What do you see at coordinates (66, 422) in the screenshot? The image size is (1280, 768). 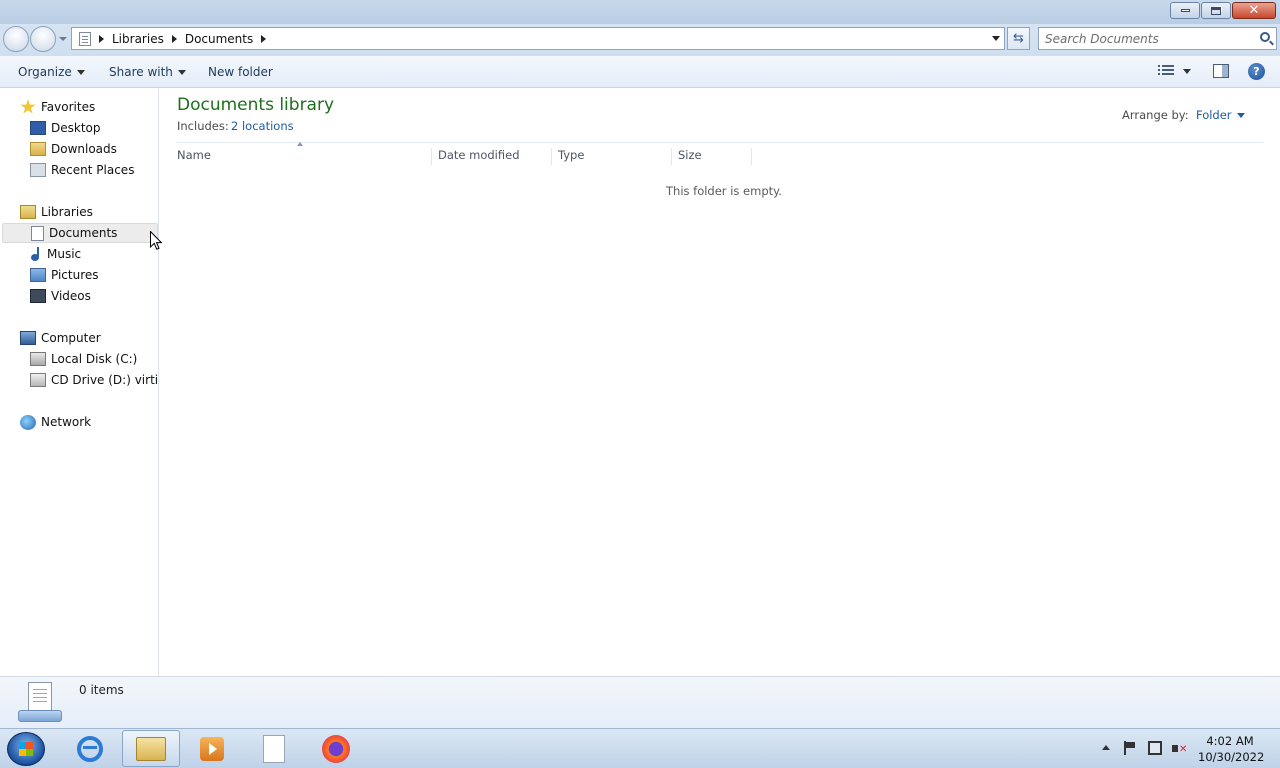 I see `nav-label: Network` at bounding box center [66, 422].